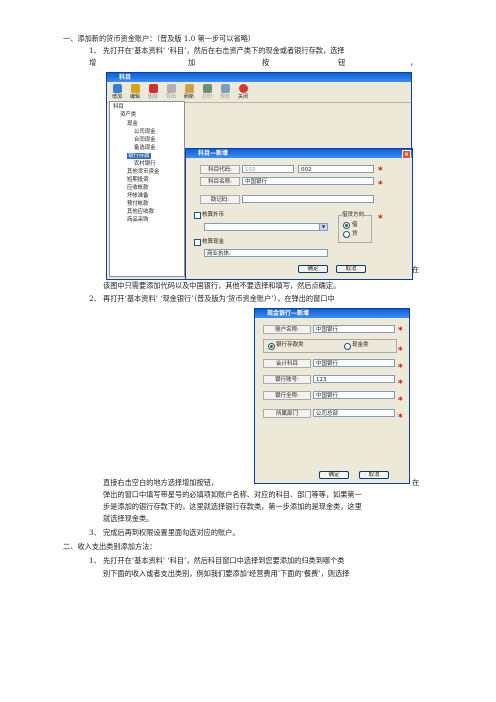 The width and height of the screenshot is (496, 702). Describe the element at coordinates (290, 345) in the screenshot. I see `bank-type-label: 银行存款类` at that location.